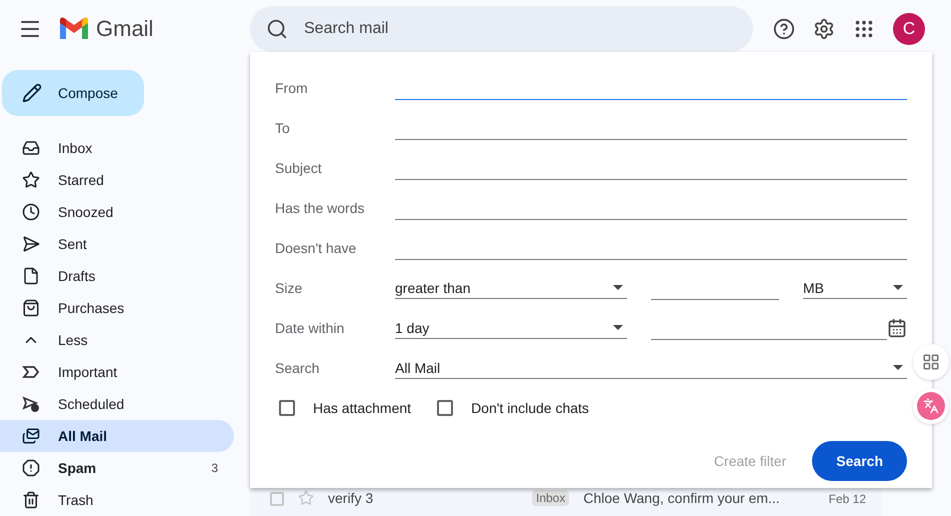 Image resolution: width=951 pixels, height=516 pixels. What do you see at coordinates (32, 93) in the screenshot?
I see `pencil-icon` at bounding box center [32, 93].